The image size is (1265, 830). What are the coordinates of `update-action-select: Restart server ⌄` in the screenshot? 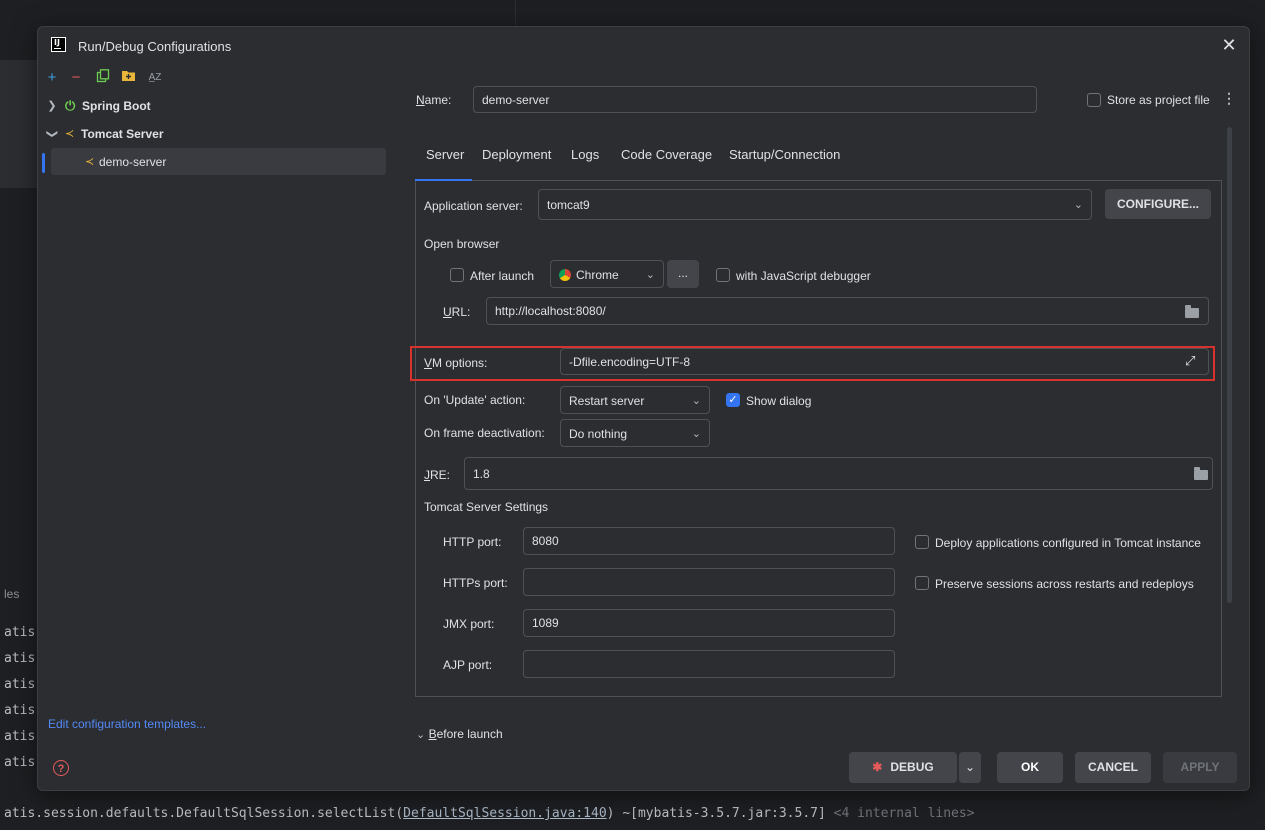 It's located at (635, 400).